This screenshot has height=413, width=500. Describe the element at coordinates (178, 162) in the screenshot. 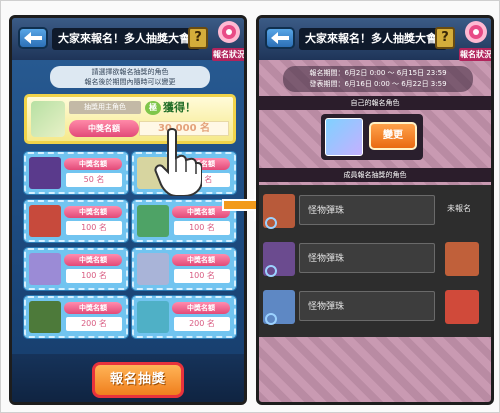

I see `pointing-hand-icon` at that location.